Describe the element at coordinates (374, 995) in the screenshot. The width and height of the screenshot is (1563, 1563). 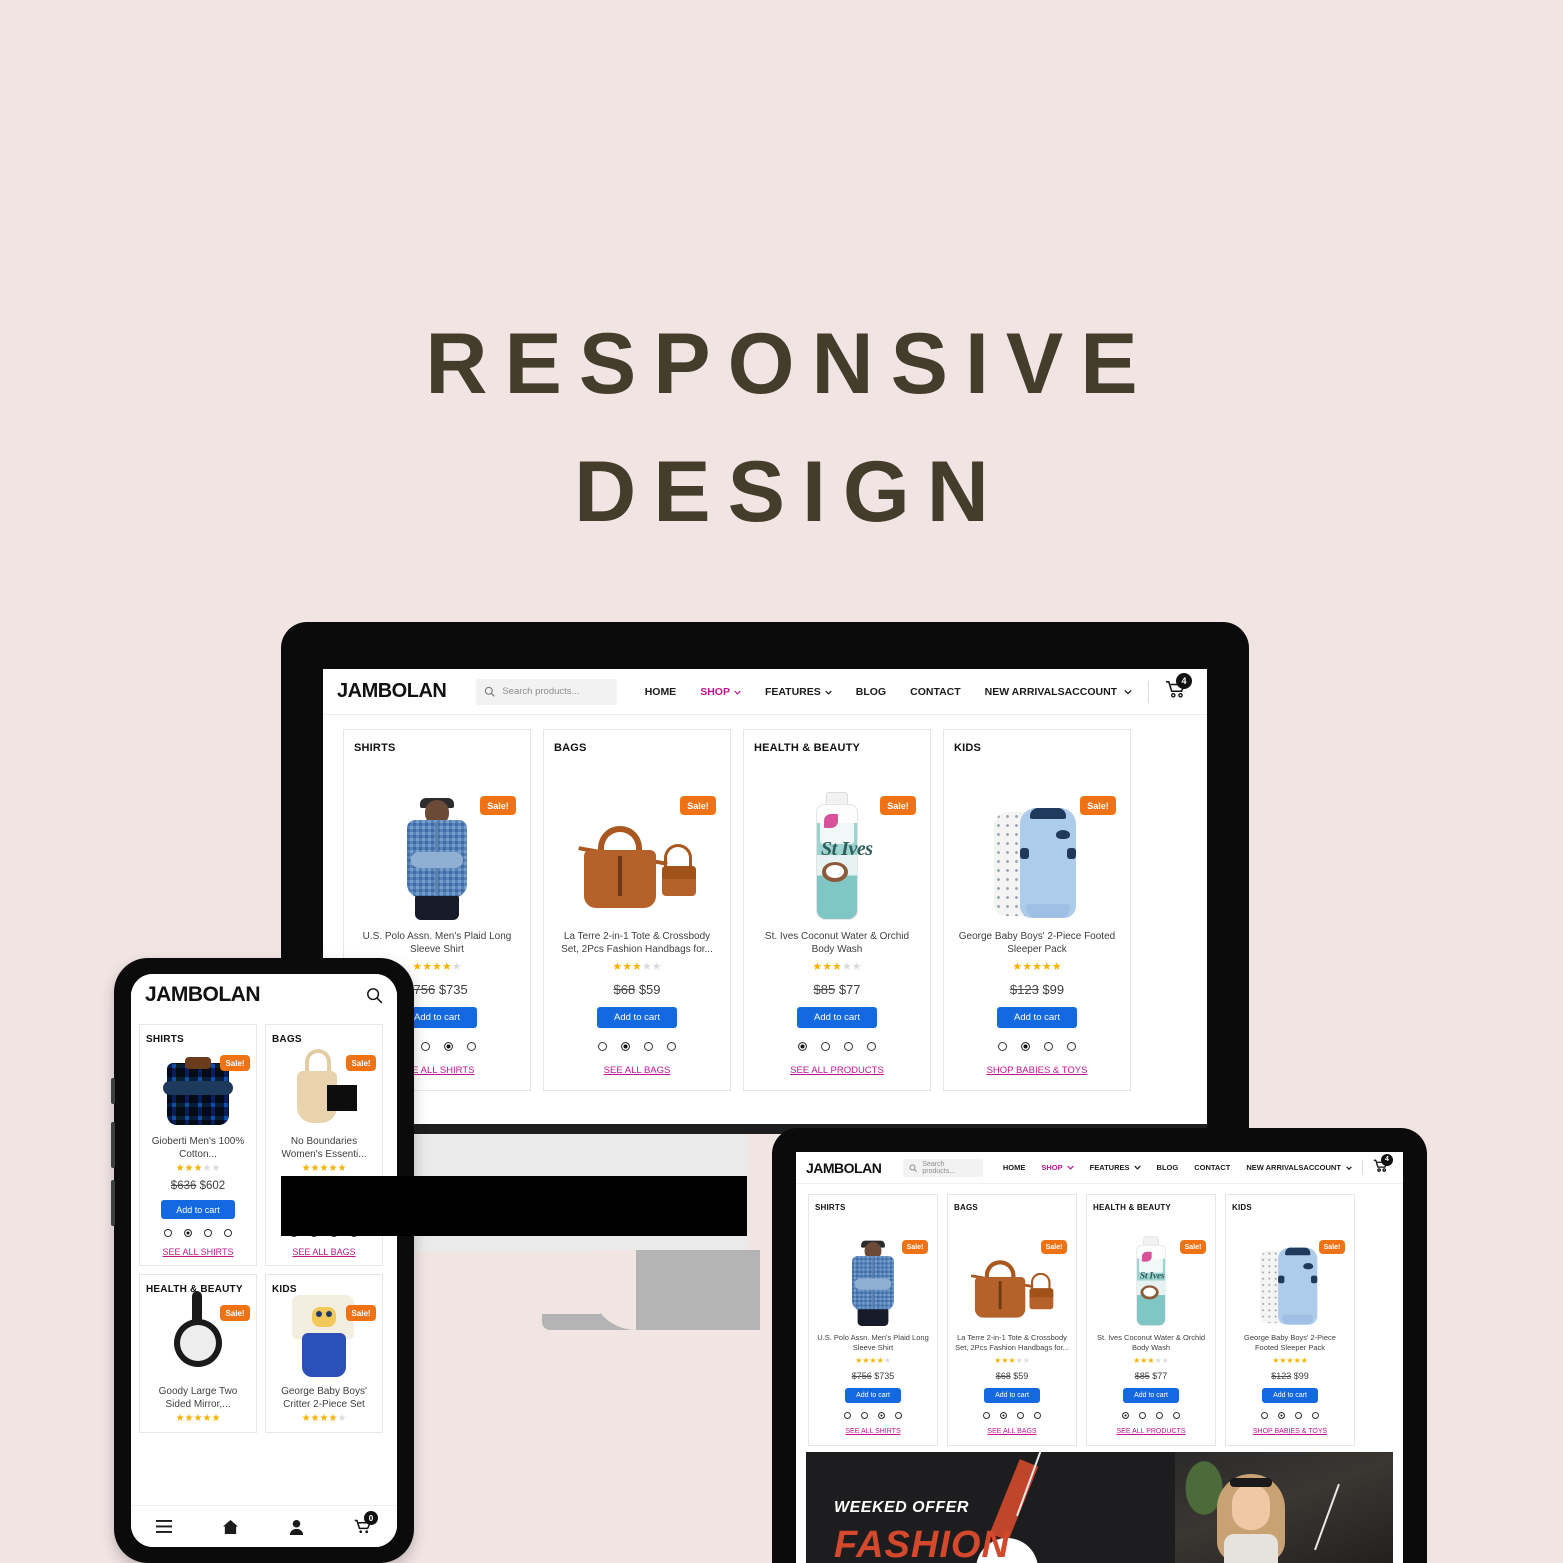
I see `search-icon` at that location.